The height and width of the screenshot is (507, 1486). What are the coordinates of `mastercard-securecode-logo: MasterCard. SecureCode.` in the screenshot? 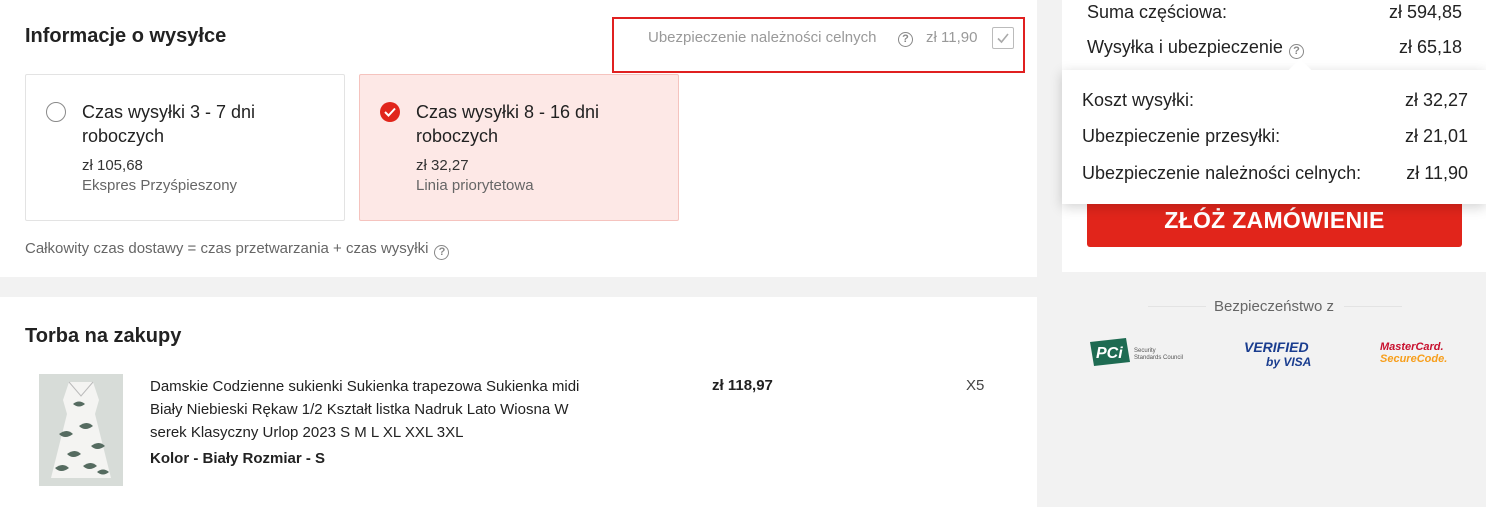 It's located at (1418, 355).